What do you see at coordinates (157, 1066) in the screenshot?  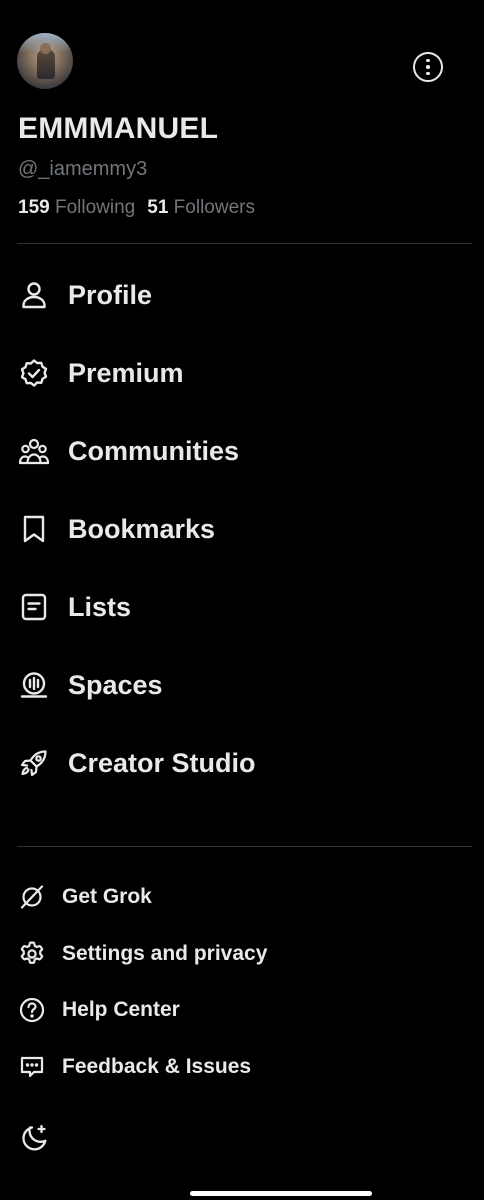 I see `menu-item-label: Feedback & Issues` at bounding box center [157, 1066].